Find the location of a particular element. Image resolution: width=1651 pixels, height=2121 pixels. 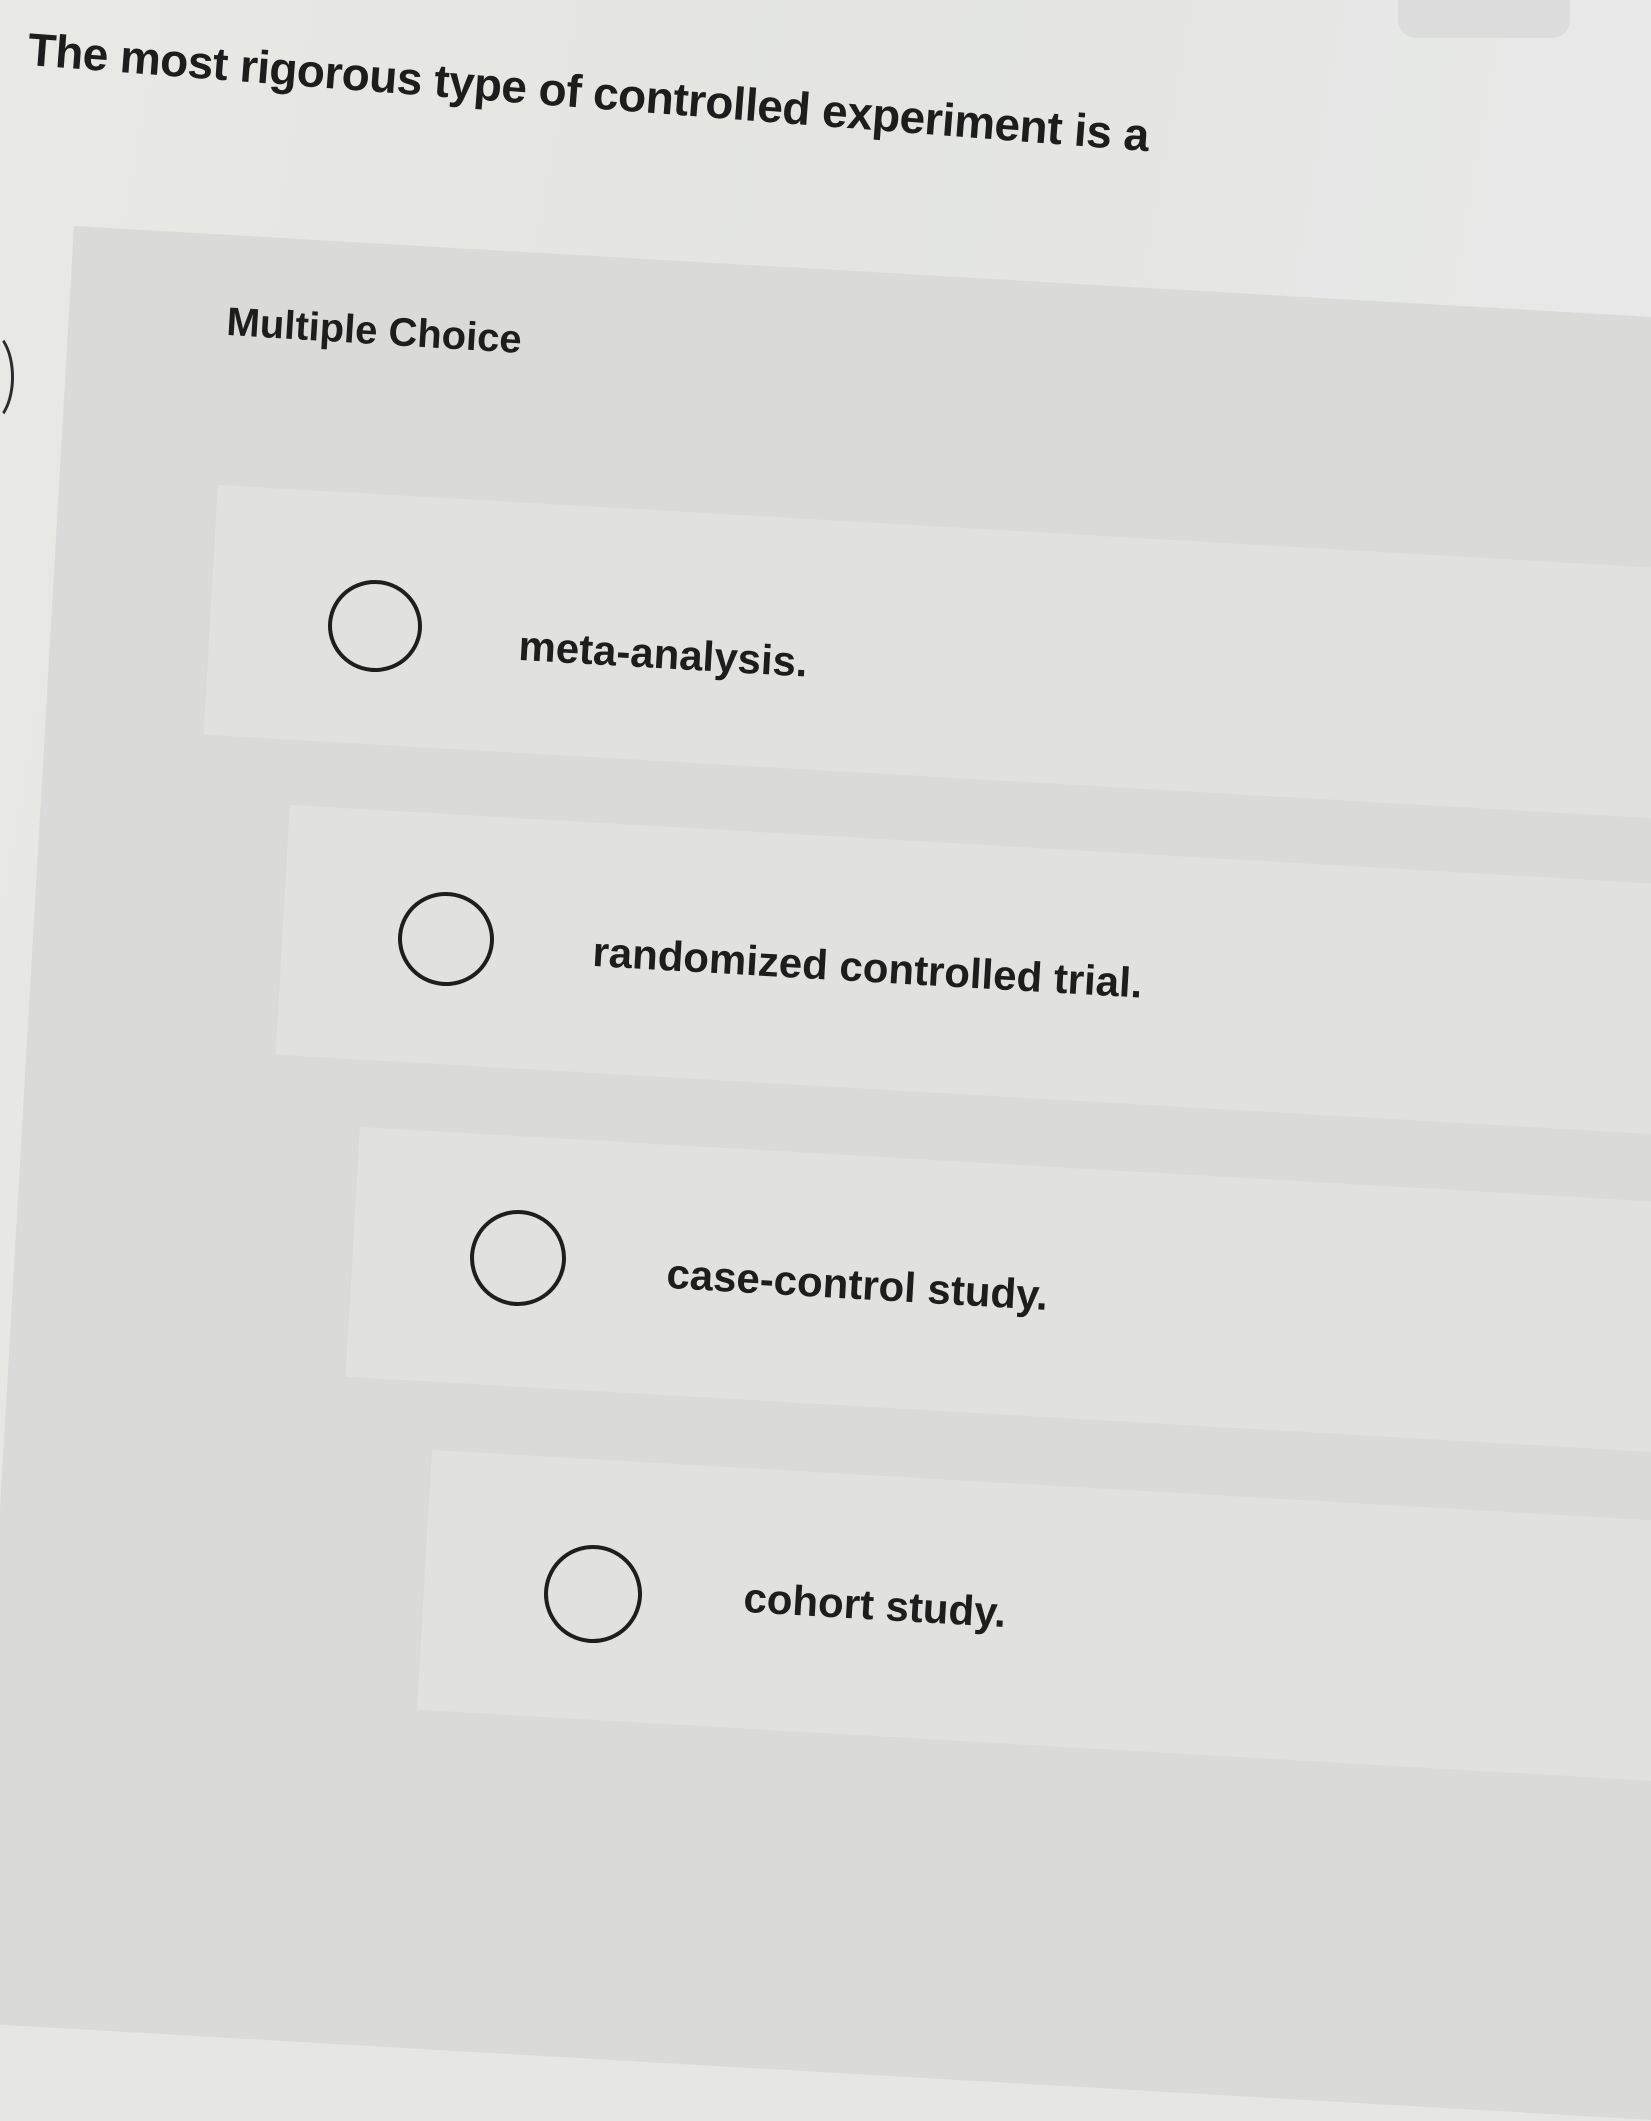

top-right-button is located at coordinates (1484, 19).